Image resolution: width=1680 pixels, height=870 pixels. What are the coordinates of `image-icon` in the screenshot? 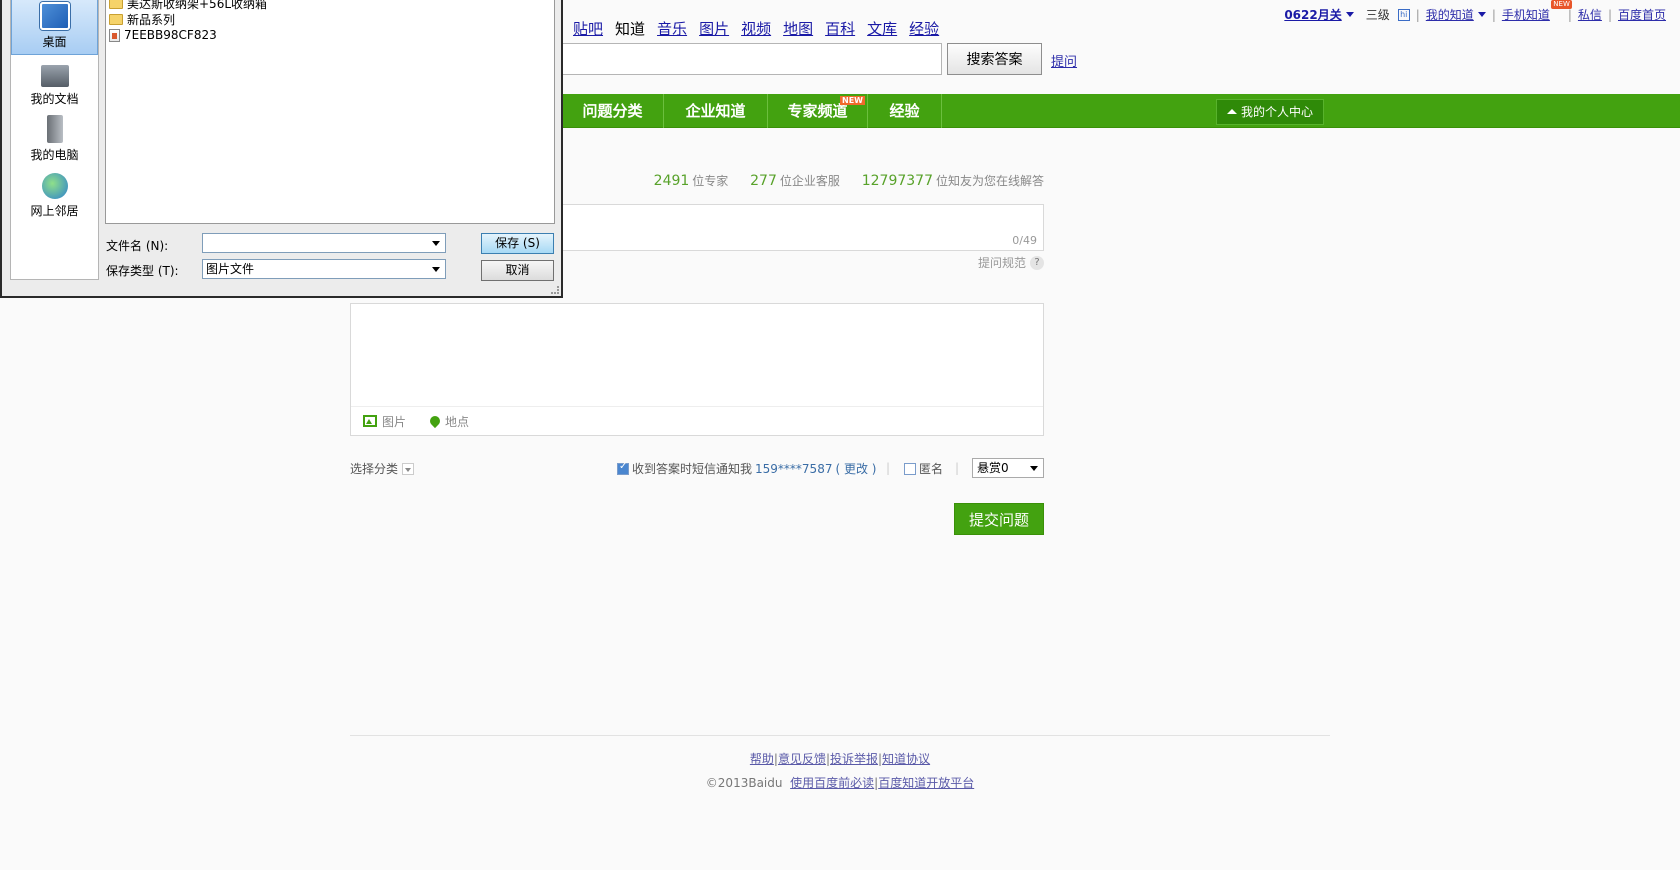 It's located at (370, 421).